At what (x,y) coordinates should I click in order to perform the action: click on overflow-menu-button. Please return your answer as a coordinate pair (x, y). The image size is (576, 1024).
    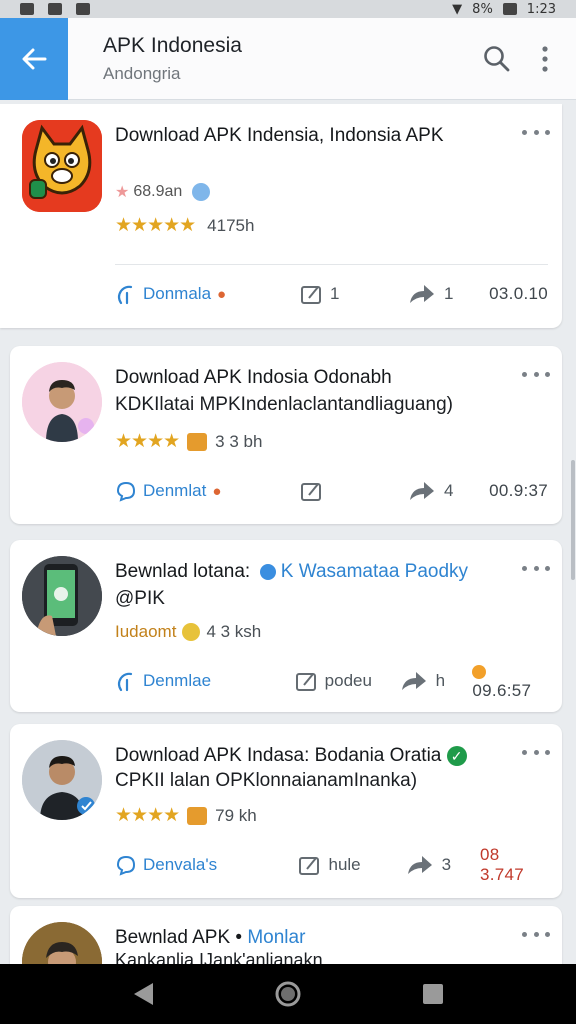
    Looking at the image, I should click on (545, 59).